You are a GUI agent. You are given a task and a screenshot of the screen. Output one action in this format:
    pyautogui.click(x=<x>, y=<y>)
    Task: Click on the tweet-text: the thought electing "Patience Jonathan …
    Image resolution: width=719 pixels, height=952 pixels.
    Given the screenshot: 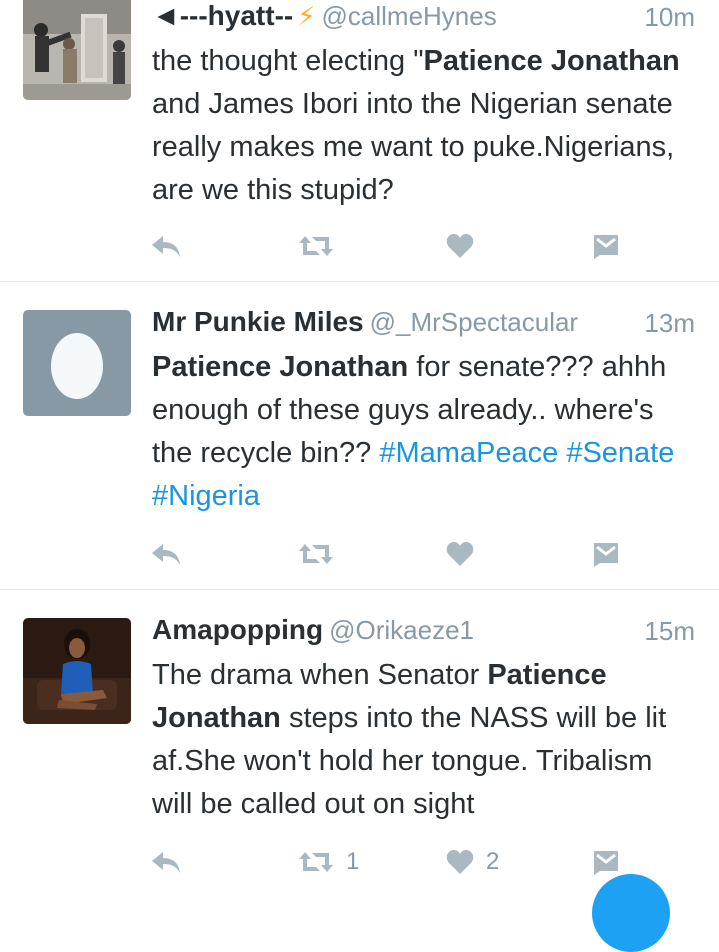 What is the action you would take?
    pyautogui.click(x=425, y=126)
    